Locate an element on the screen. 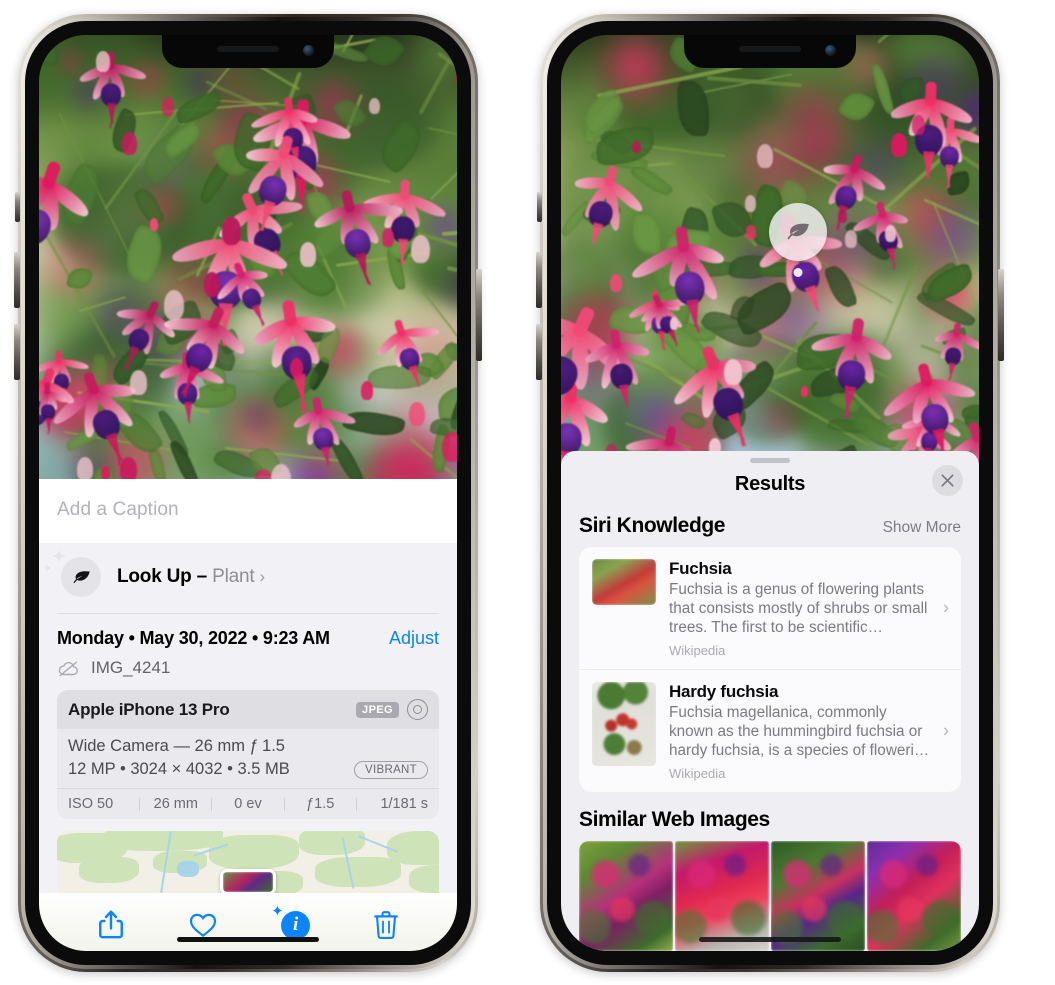 This screenshot has width=1055, height=985. delete-button is located at coordinates (386, 925).